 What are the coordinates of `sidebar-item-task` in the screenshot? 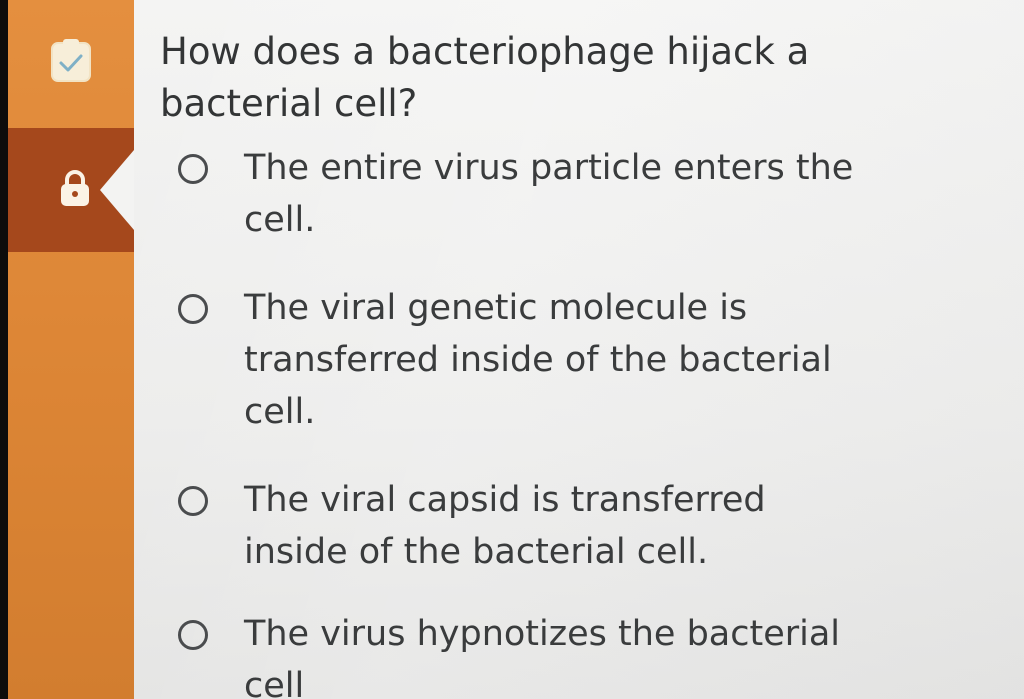 It's located at (71, 64).